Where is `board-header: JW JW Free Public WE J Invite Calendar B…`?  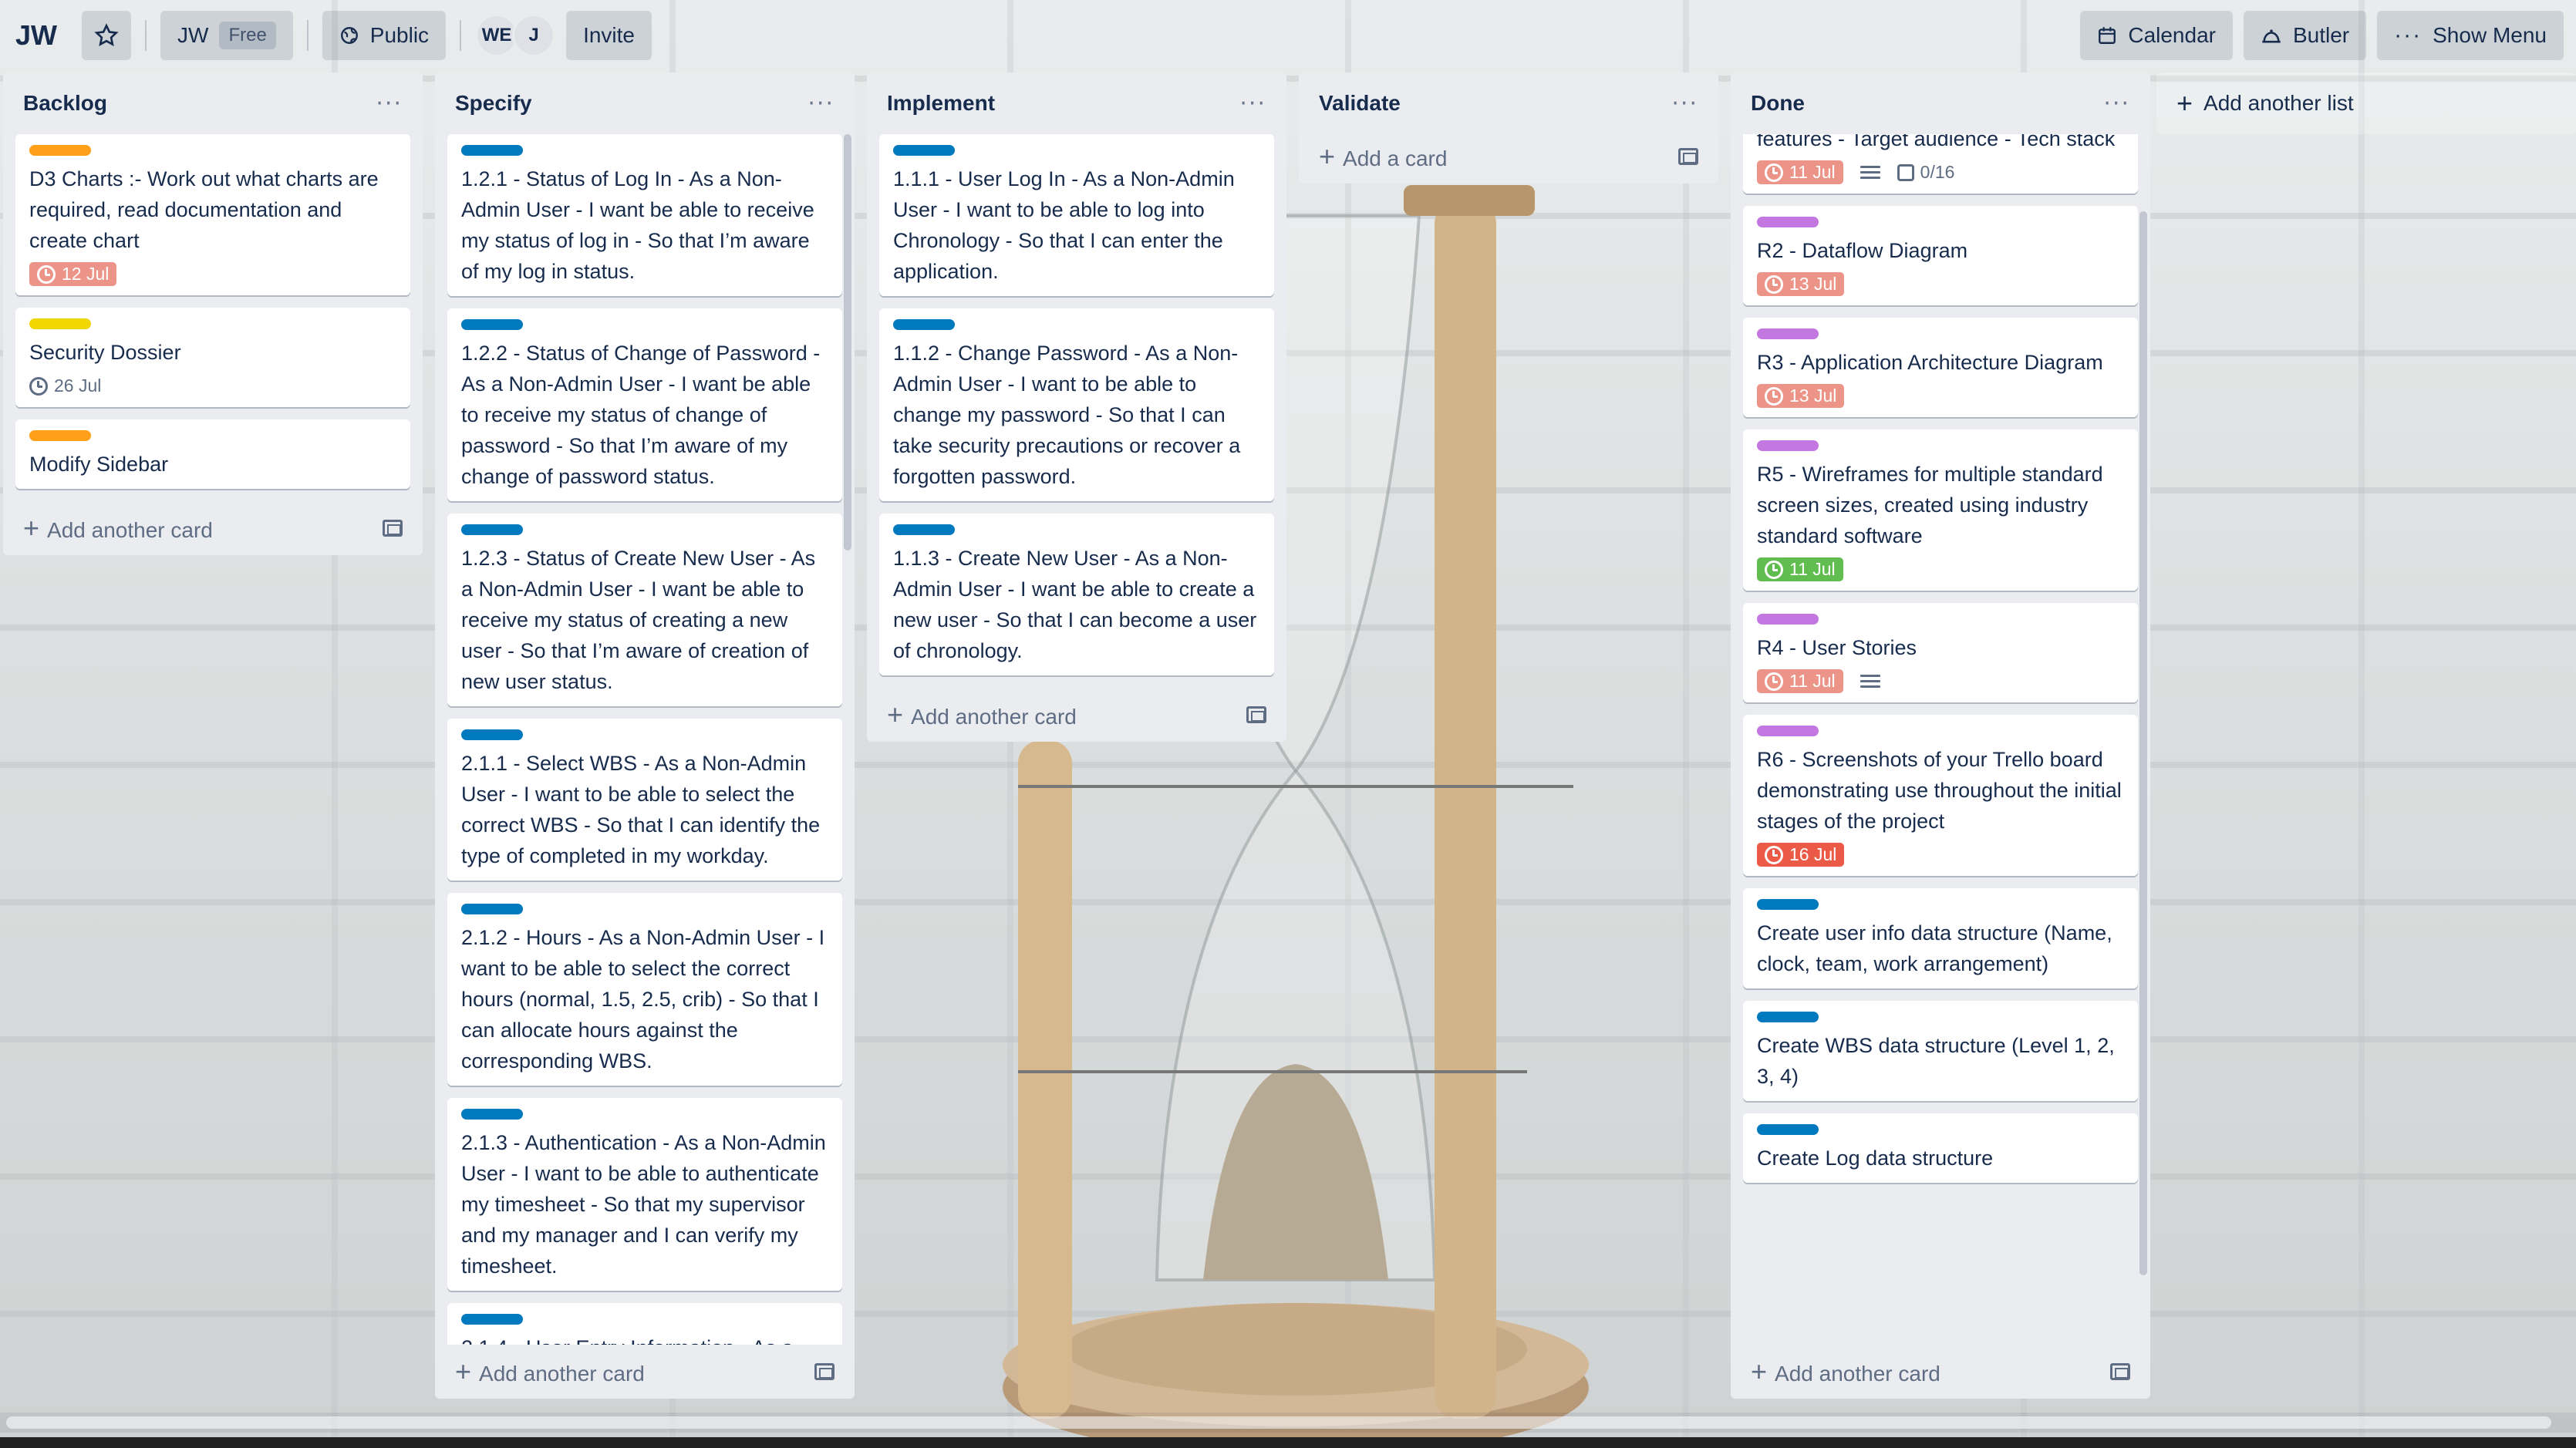 board-header: JW JW Free Public WE J Invite Calendar B… is located at coordinates (1288, 35).